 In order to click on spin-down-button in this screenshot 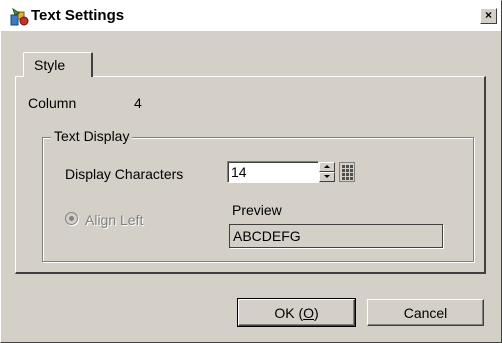, I will do `click(327, 177)`.